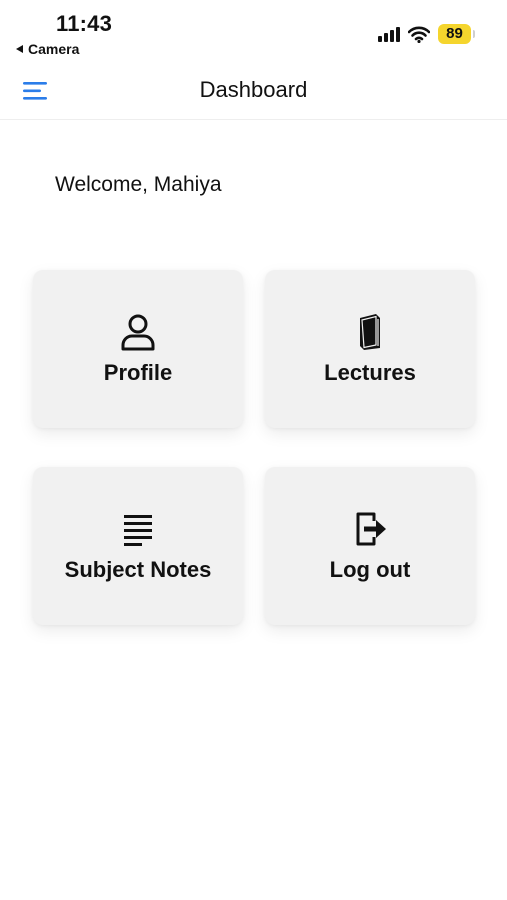 The height and width of the screenshot is (900, 507). What do you see at coordinates (389, 34) in the screenshot?
I see `cellular-signal-icon` at bounding box center [389, 34].